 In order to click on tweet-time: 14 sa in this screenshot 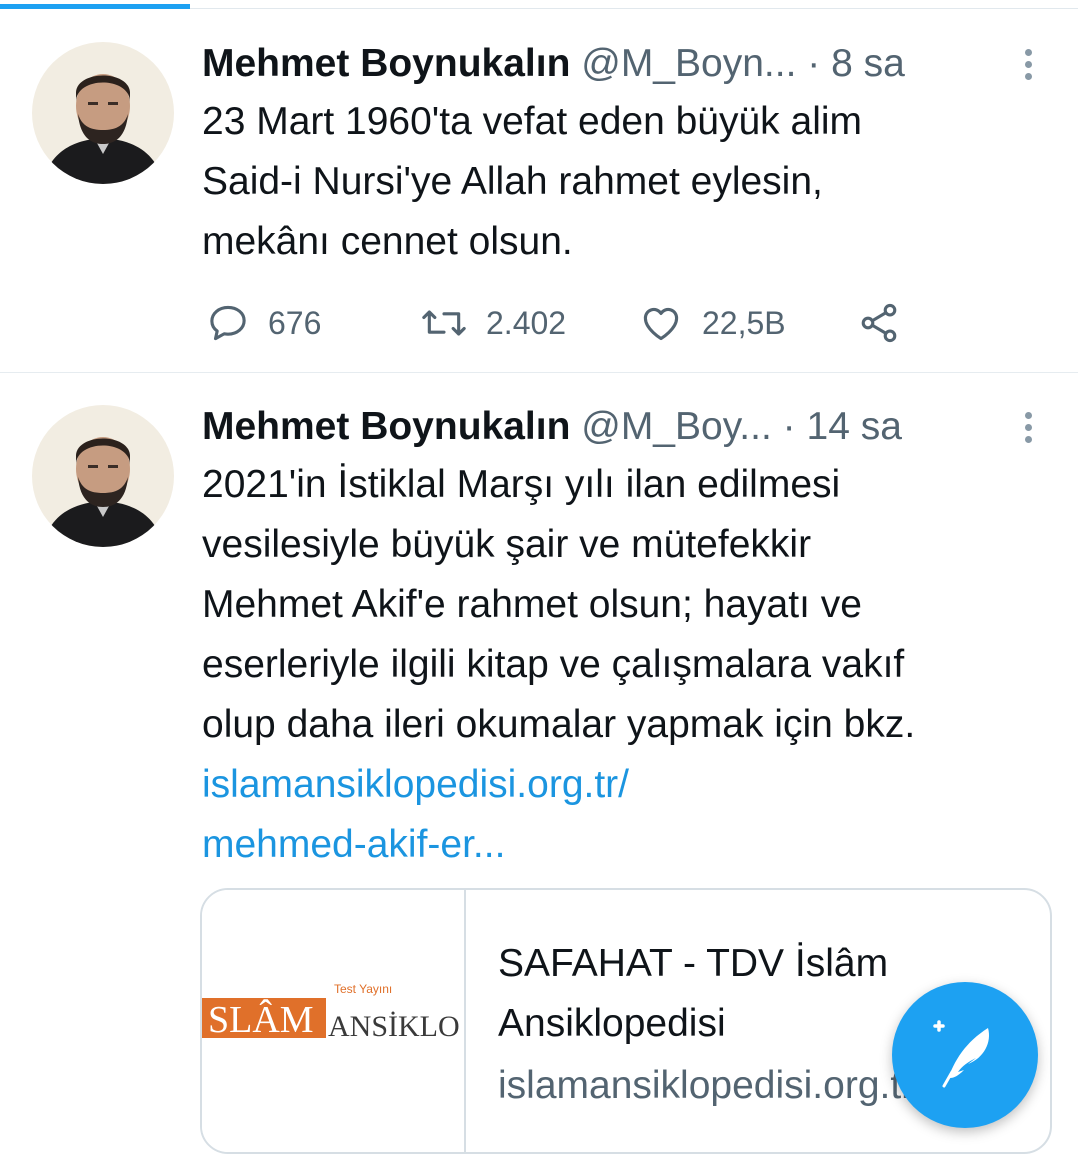, I will do `click(854, 426)`.